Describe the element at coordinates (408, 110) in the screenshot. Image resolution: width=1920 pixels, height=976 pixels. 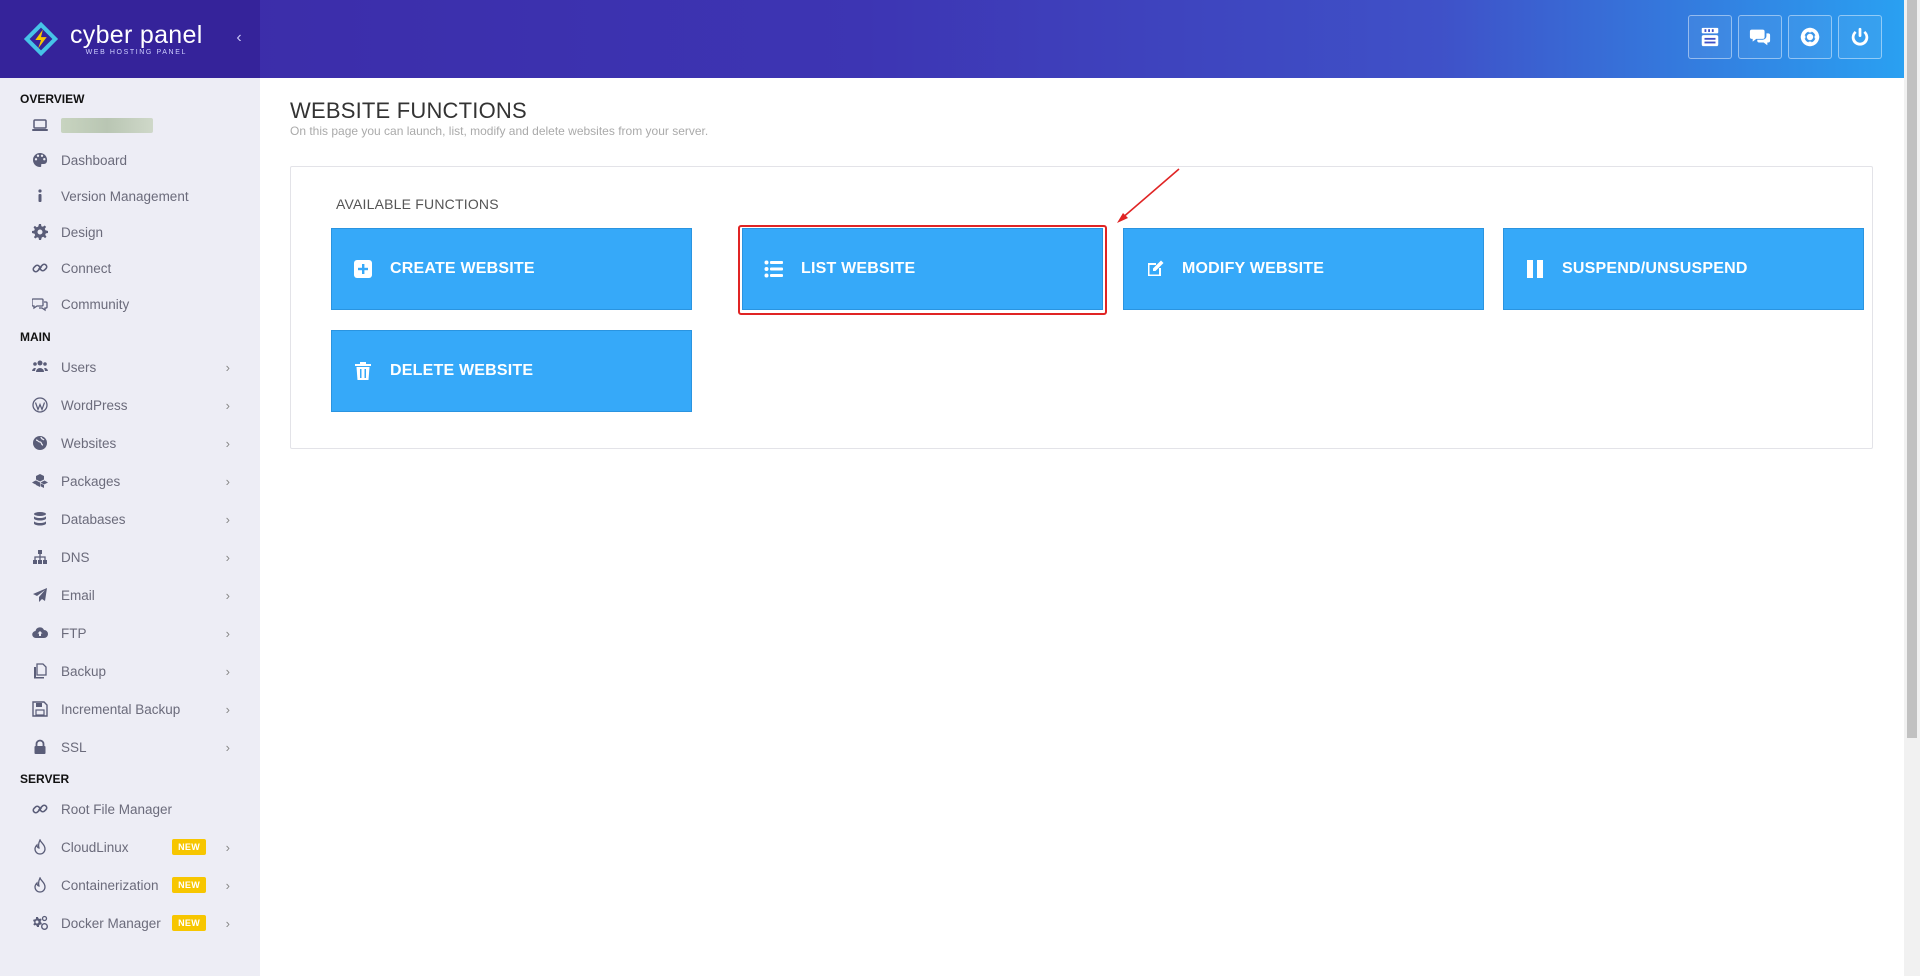
I see `page-title: WEBSITE FUNCTIONS` at that location.